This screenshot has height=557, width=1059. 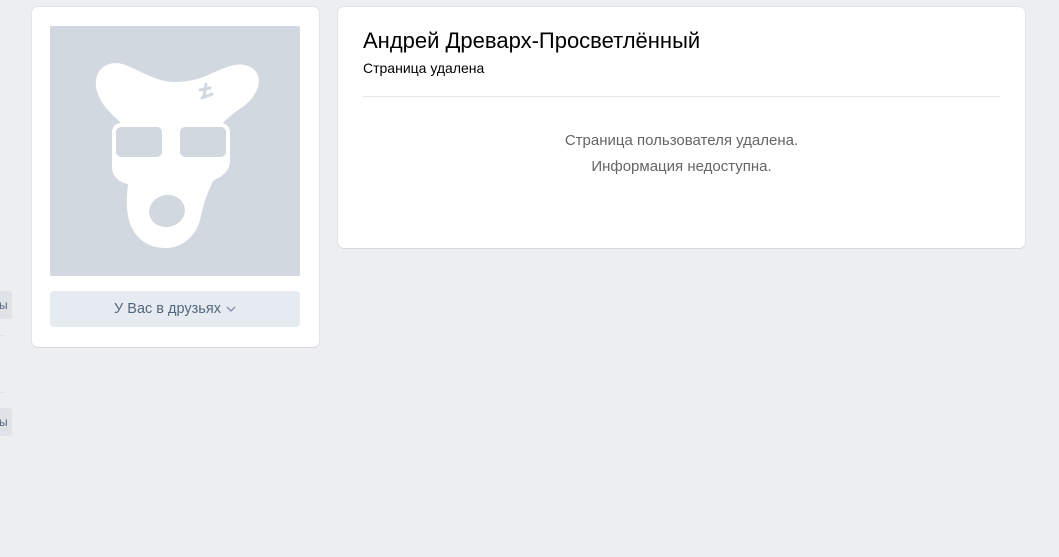 I want to click on left-edge-button-2-label: ы, so click(x=4, y=422).